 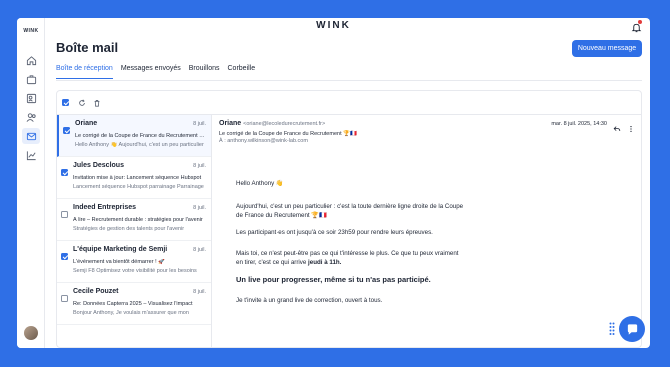 I want to click on briefcase-icon, so click(x=31, y=79).